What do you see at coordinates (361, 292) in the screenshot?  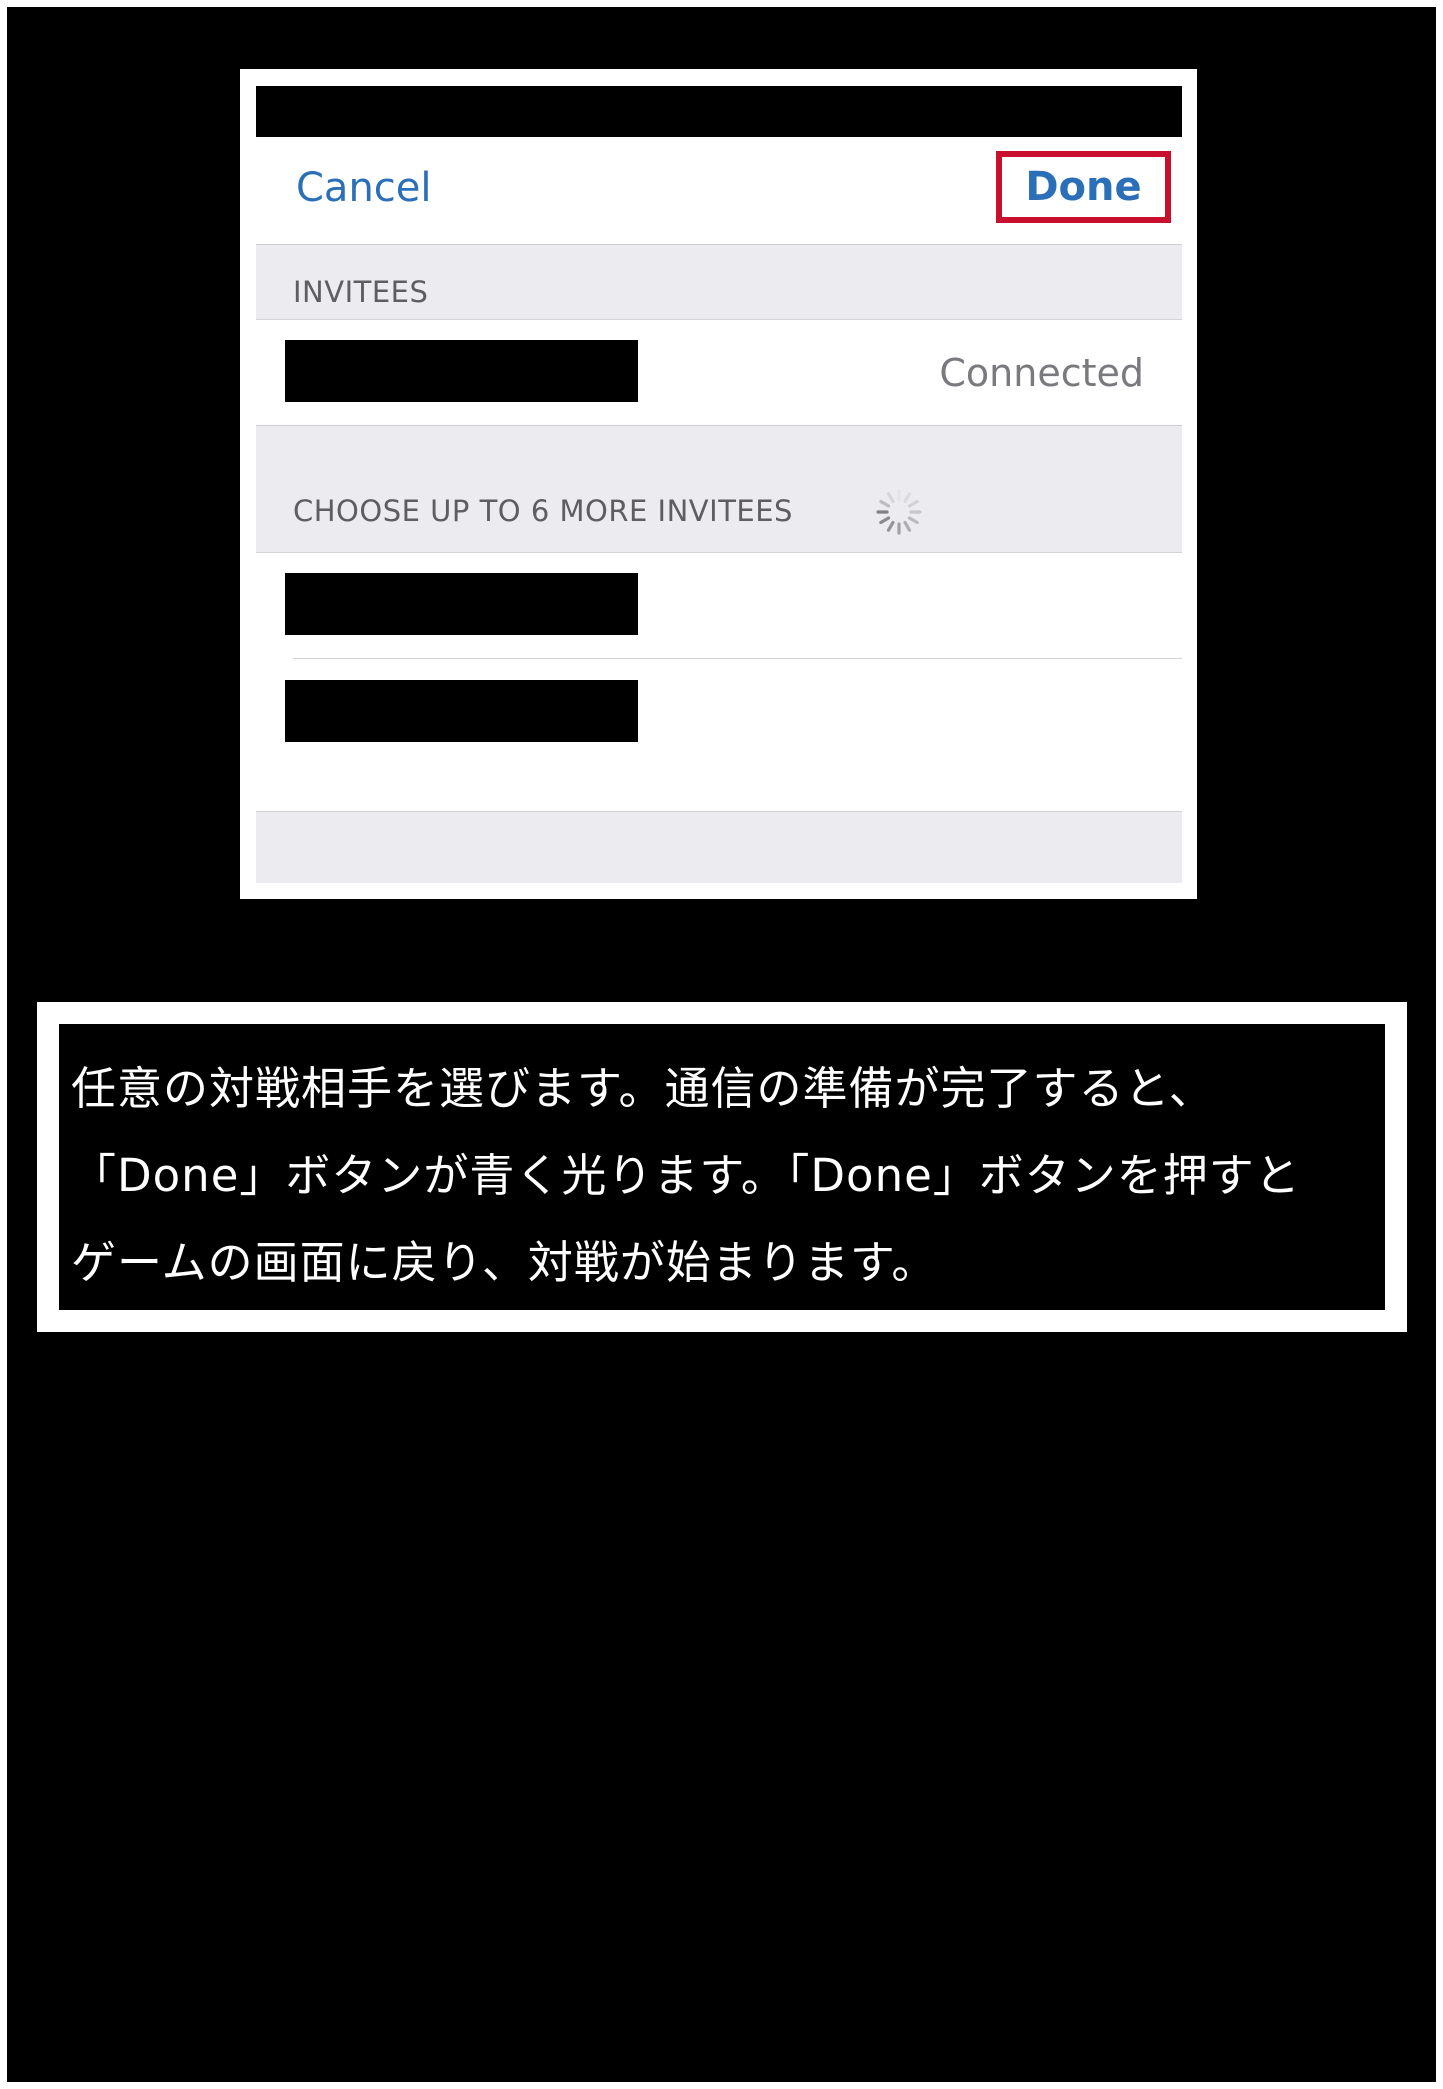 I see `invitees-header-label: INVITEES` at bounding box center [361, 292].